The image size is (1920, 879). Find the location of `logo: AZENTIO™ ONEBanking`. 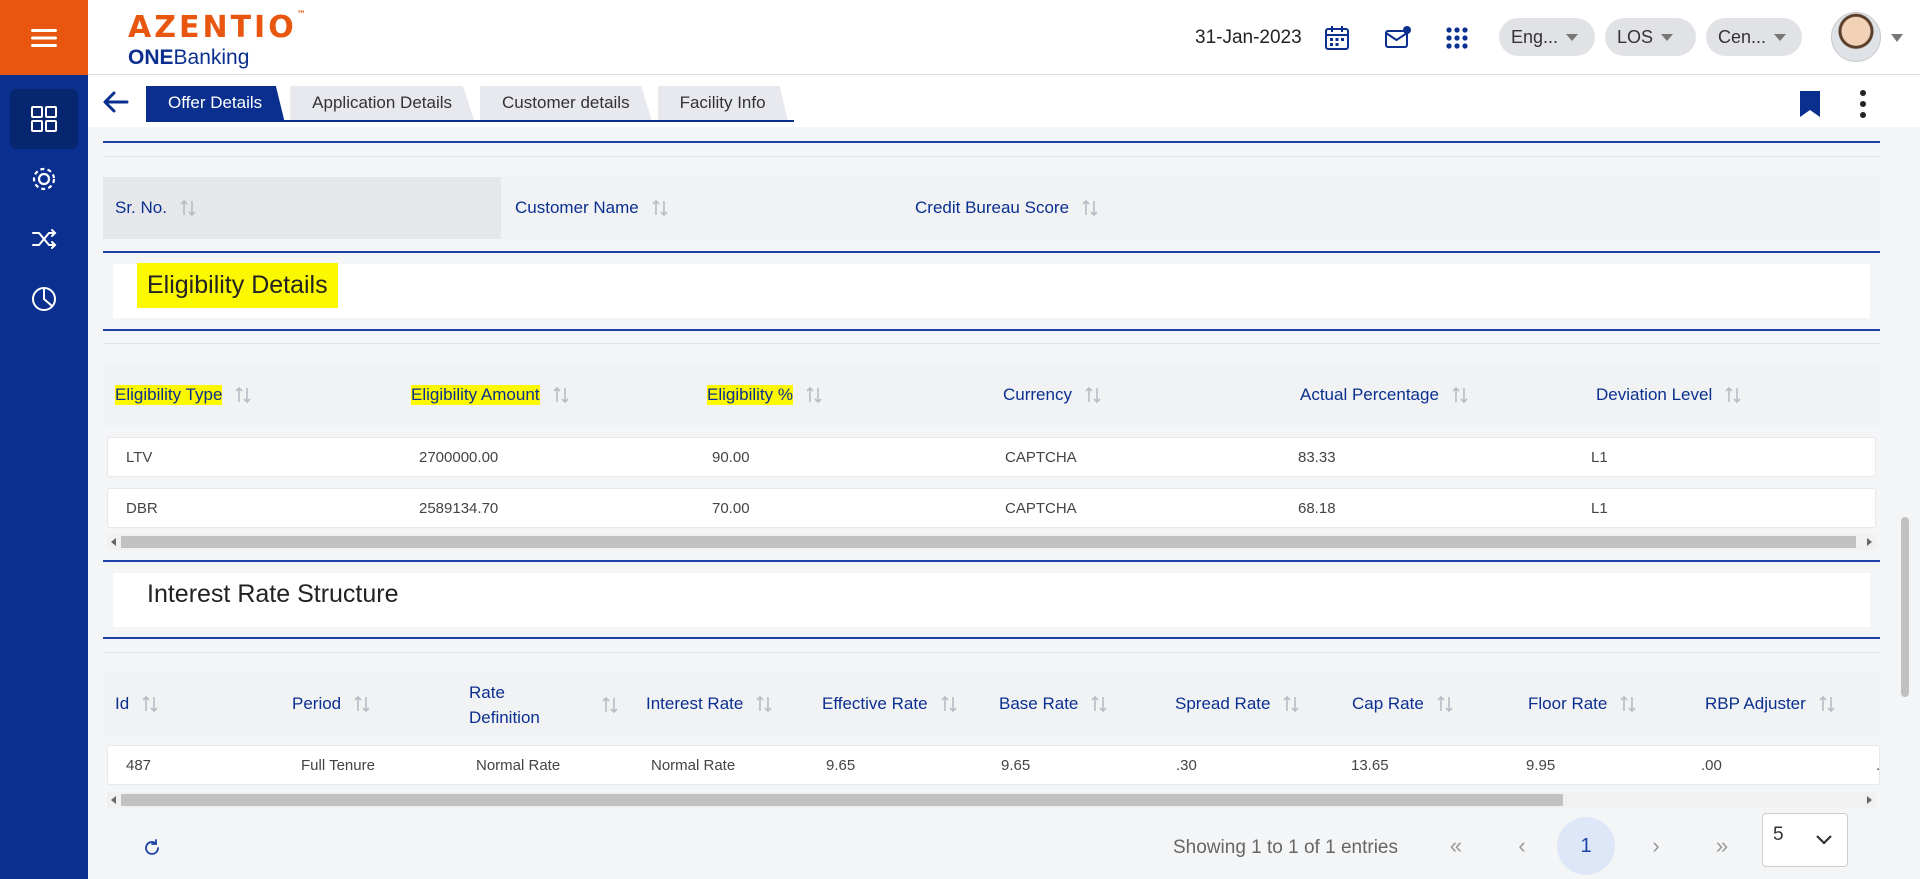

logo: AZENTIO™ ONEBanking is located at coordinates (217, 40).